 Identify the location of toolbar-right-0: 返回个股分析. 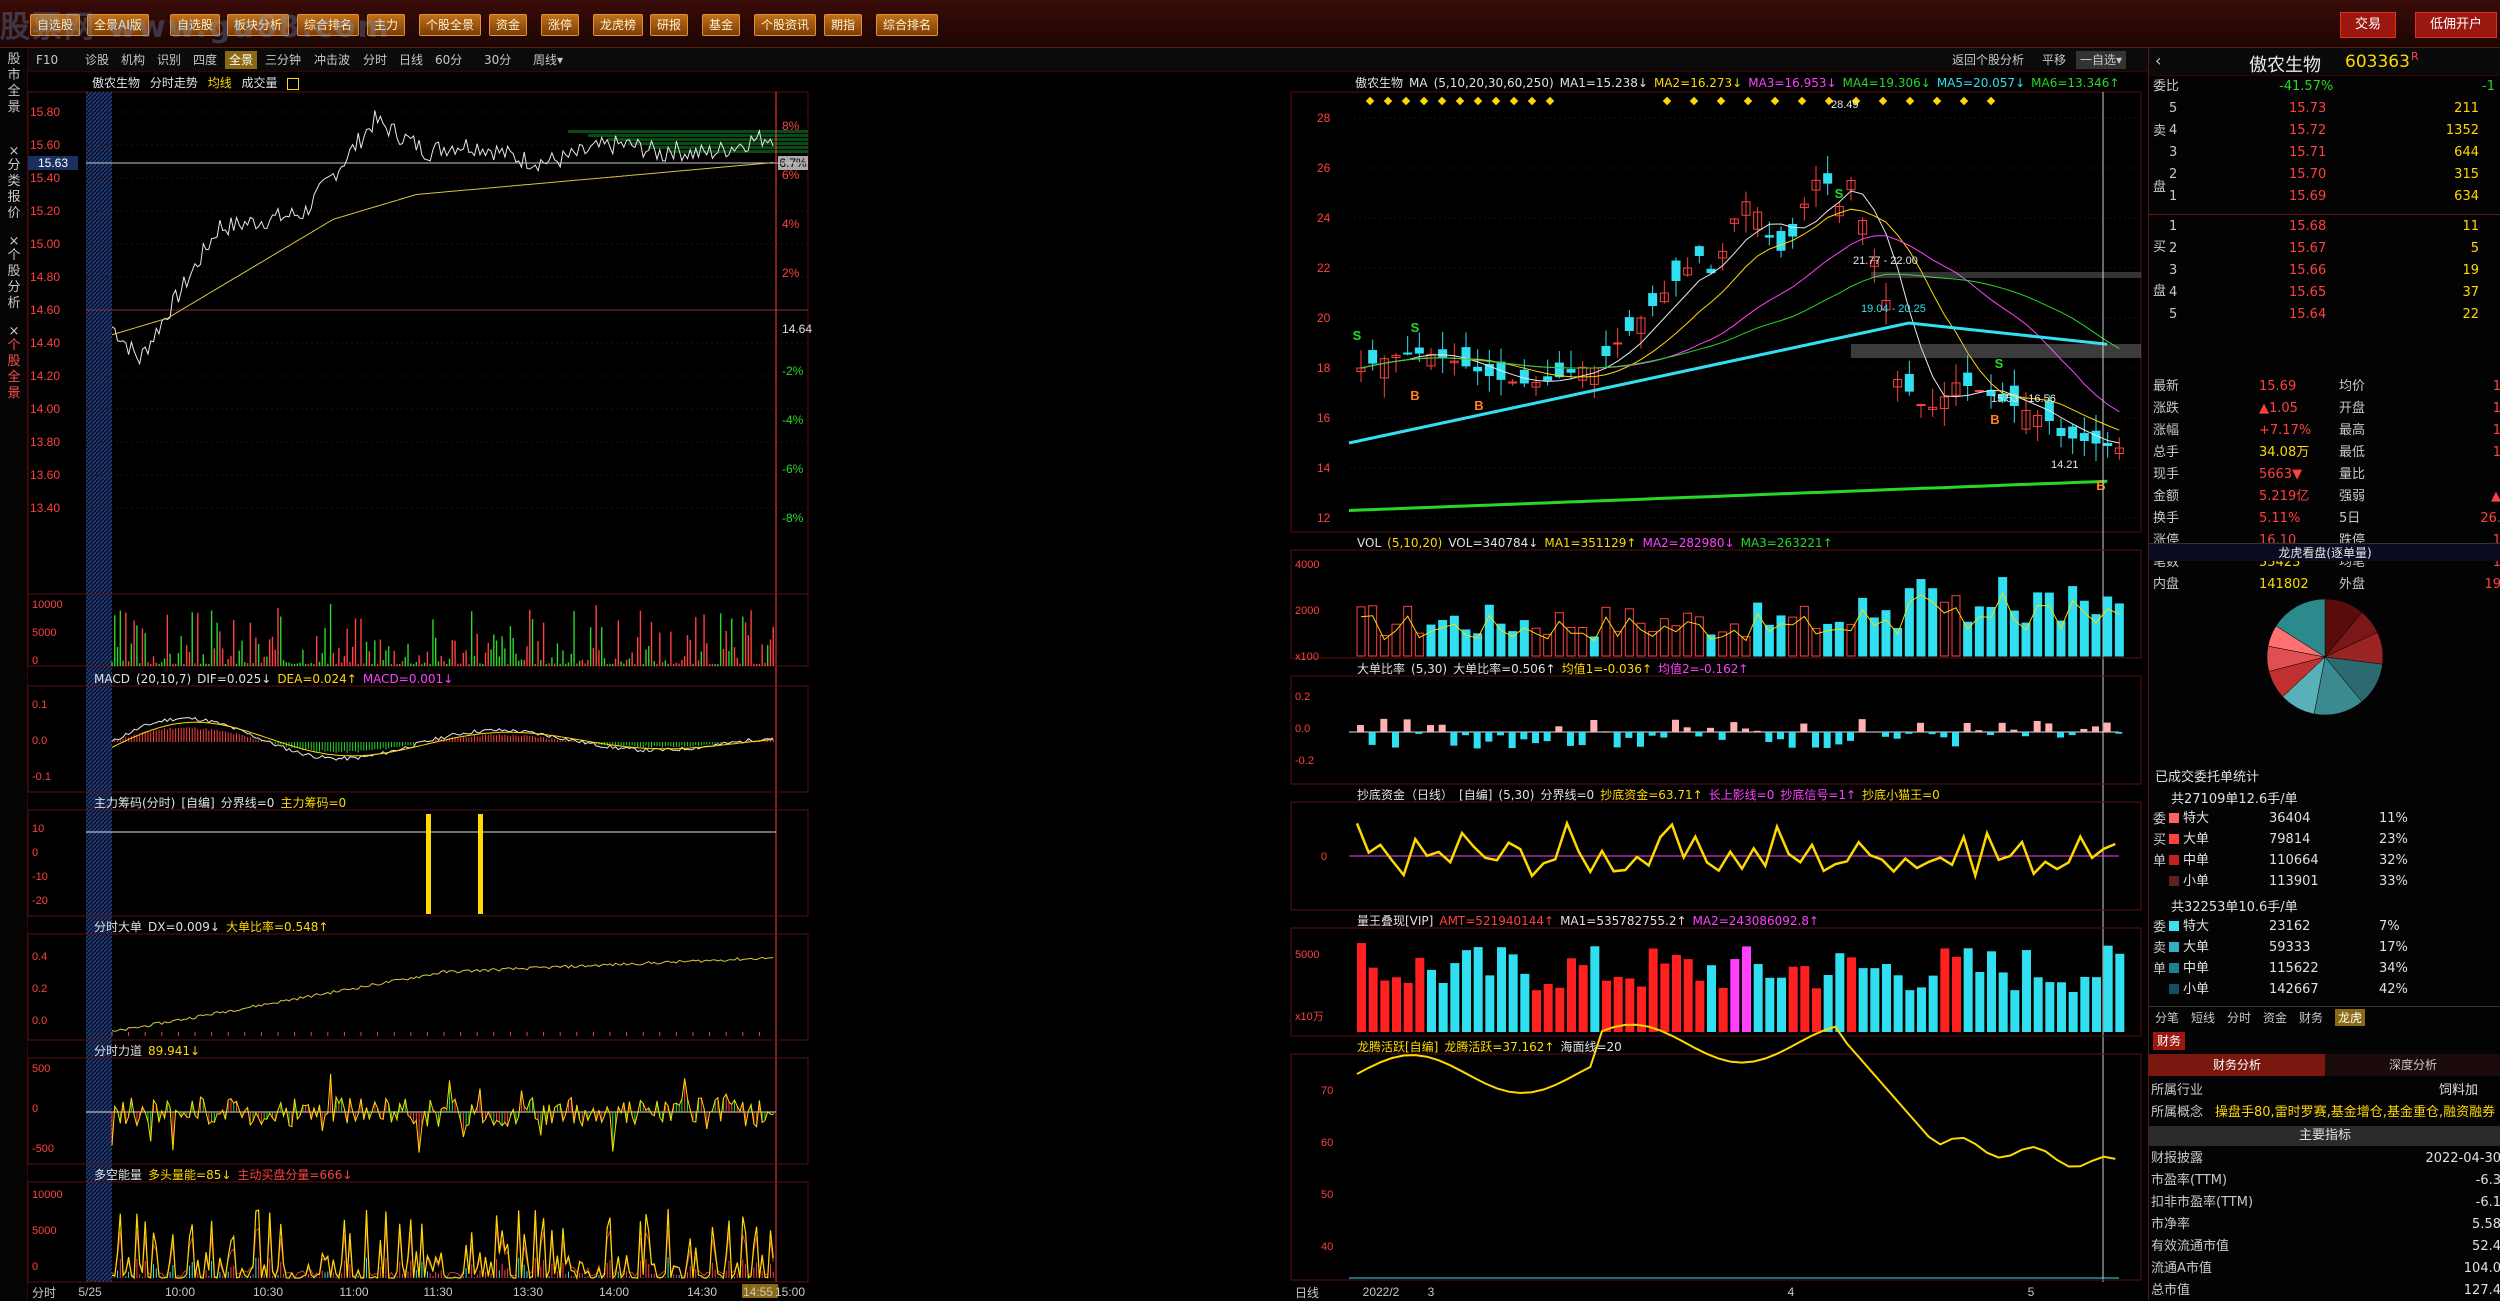
(1988, 60).